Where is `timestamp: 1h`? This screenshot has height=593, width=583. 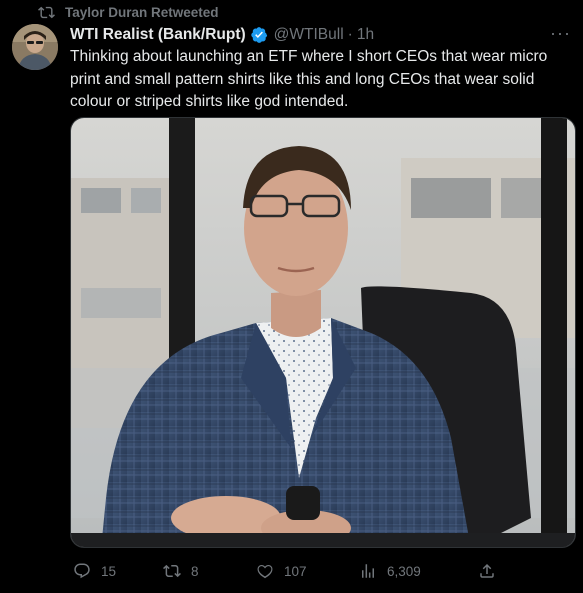
timestamp: 1h is located at coordinates (365, 35).